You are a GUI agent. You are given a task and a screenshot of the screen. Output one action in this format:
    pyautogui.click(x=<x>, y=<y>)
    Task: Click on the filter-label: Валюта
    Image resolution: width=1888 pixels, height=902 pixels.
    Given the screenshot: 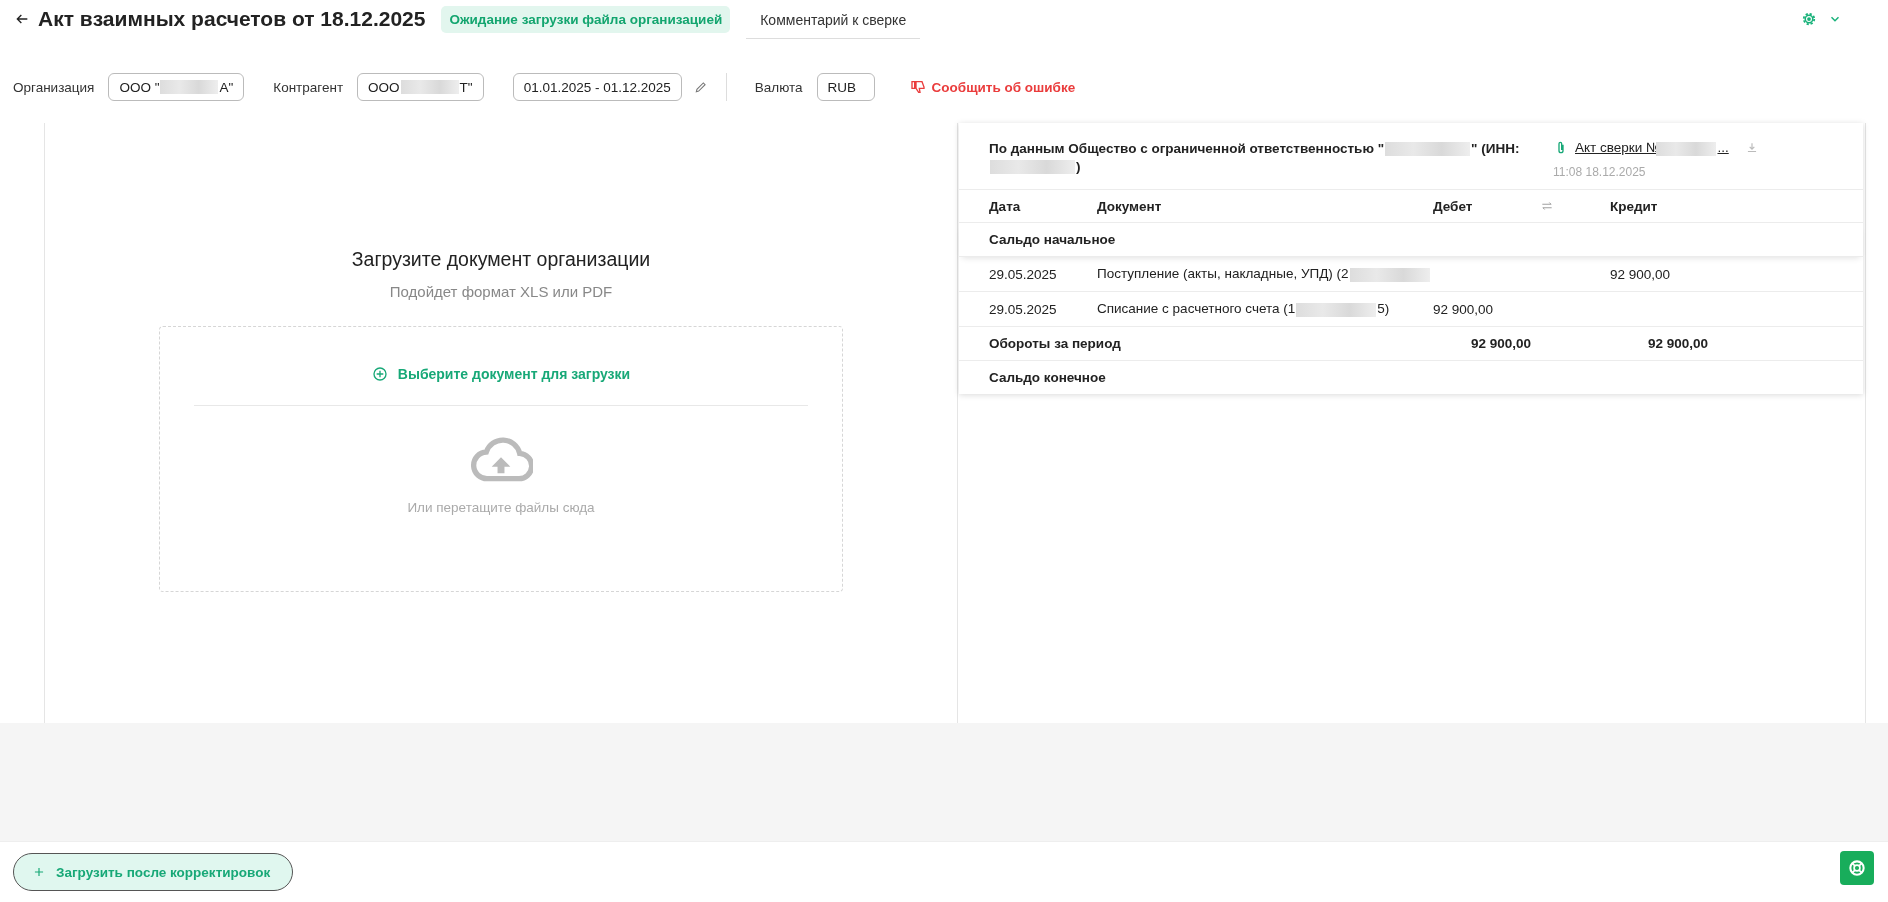 What is the action you would take?
    pyautogui.click(x=778, y=87)
    